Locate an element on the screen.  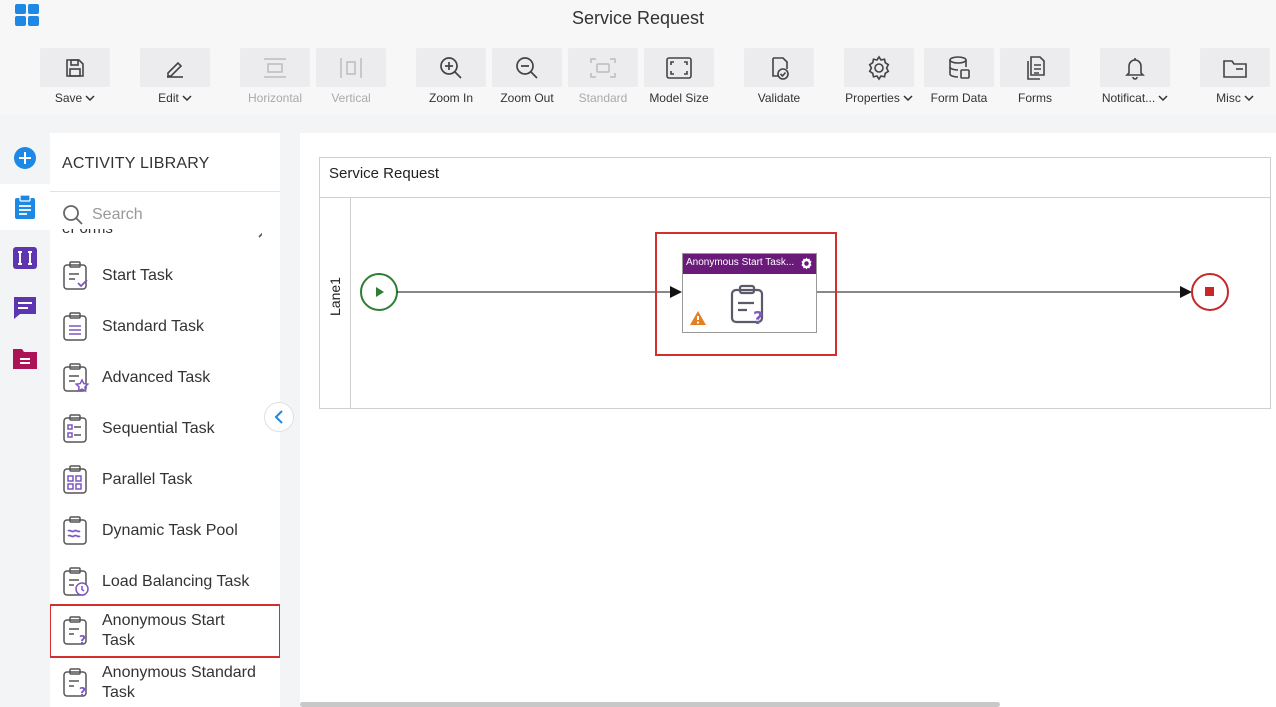
vertical-button: Vertical is located at coordinates (351, 76).